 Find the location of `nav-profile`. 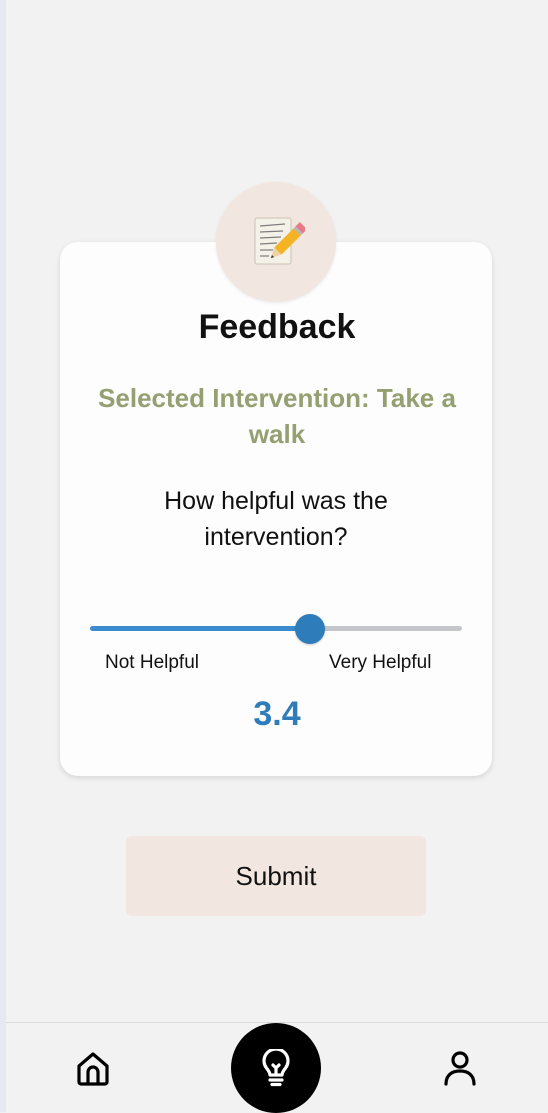

nav-profile is located at coordinates (460, 1069).